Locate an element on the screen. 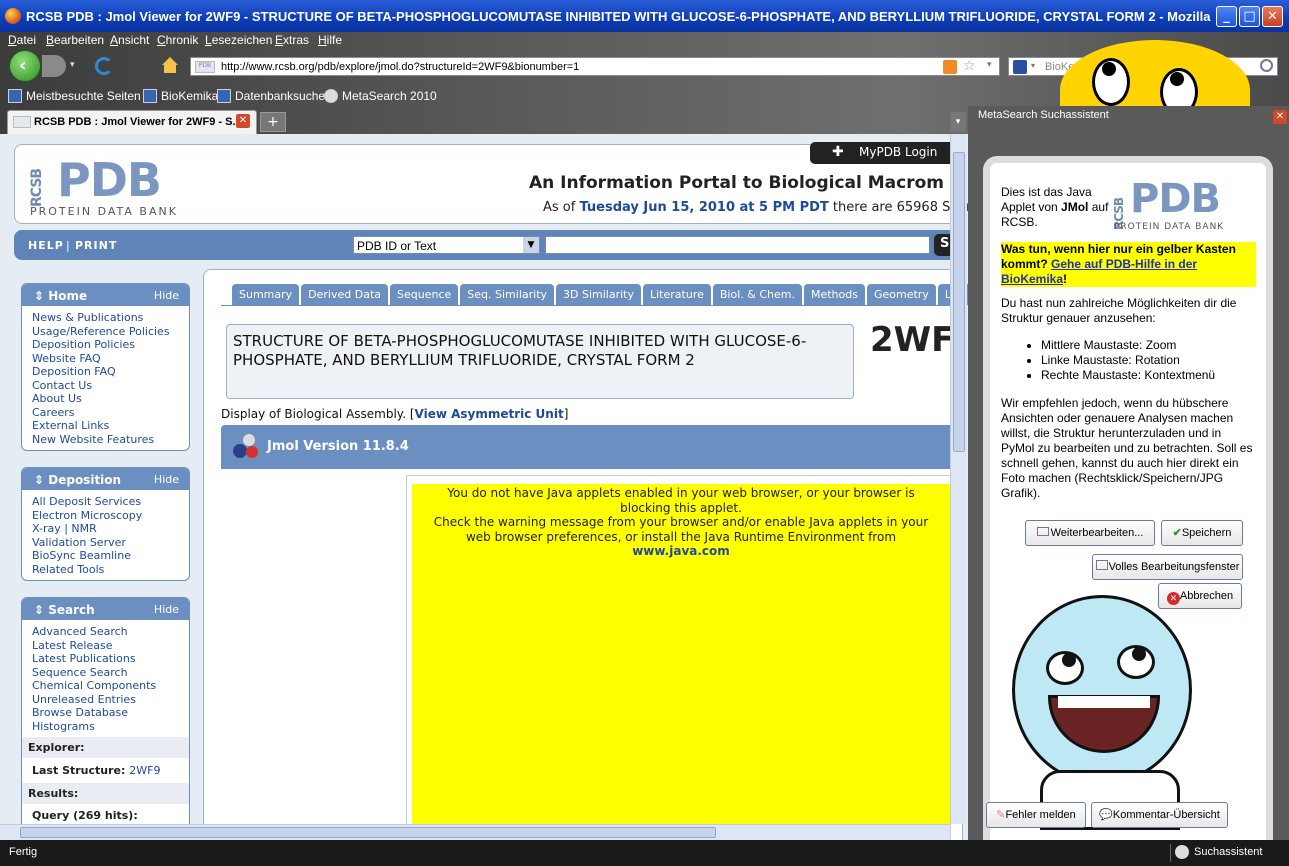  search-type-select: PDB ID or Text ▼ is located at coordinates (446, 245).